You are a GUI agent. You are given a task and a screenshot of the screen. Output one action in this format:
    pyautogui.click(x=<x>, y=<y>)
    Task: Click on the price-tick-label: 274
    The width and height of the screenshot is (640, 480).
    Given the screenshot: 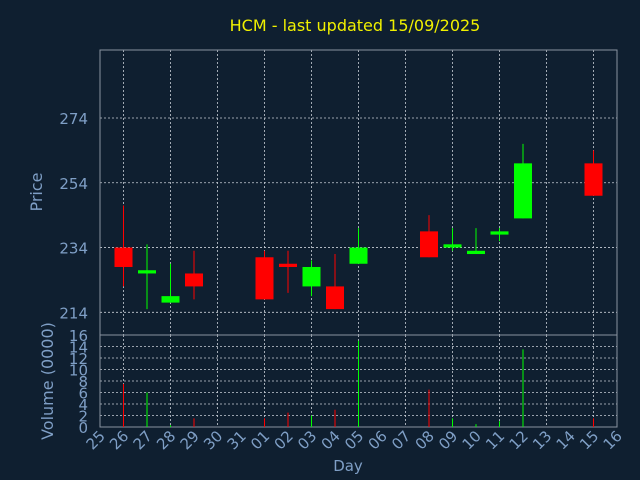 What is the action you would take?
    pyautogui.click(x=73, y=119)
    